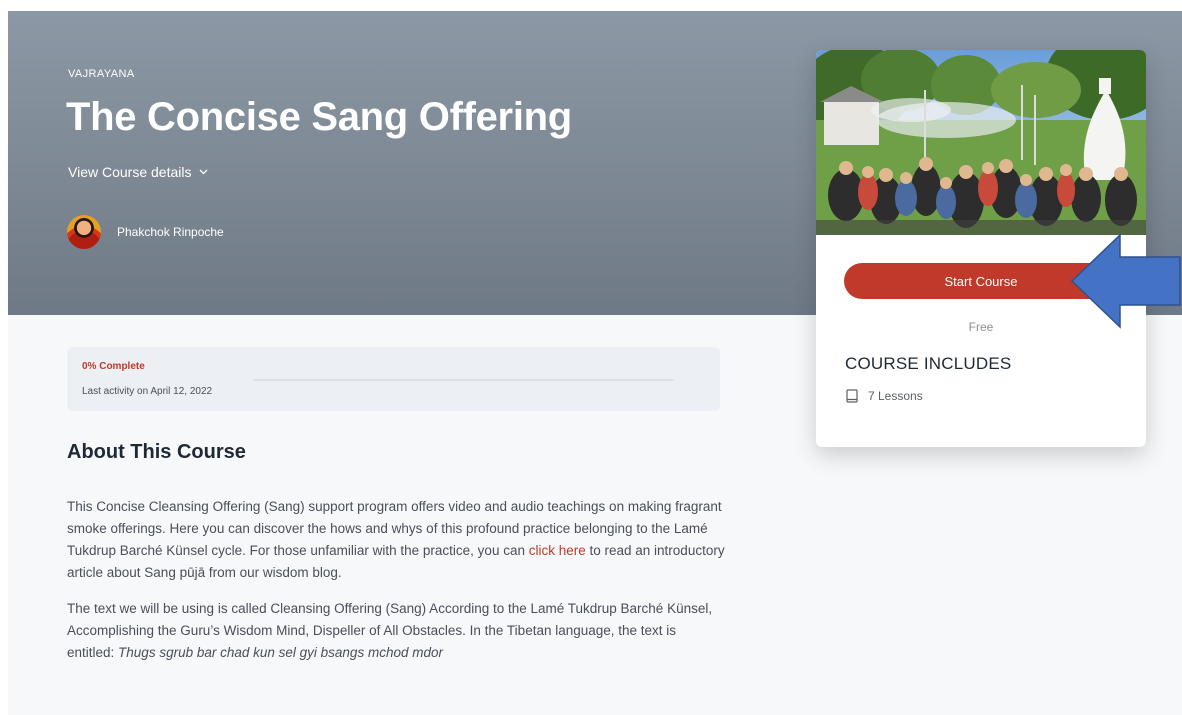 This screenshot has height=715, width=1182. I want to click on progress-bar, so click(464, 380).